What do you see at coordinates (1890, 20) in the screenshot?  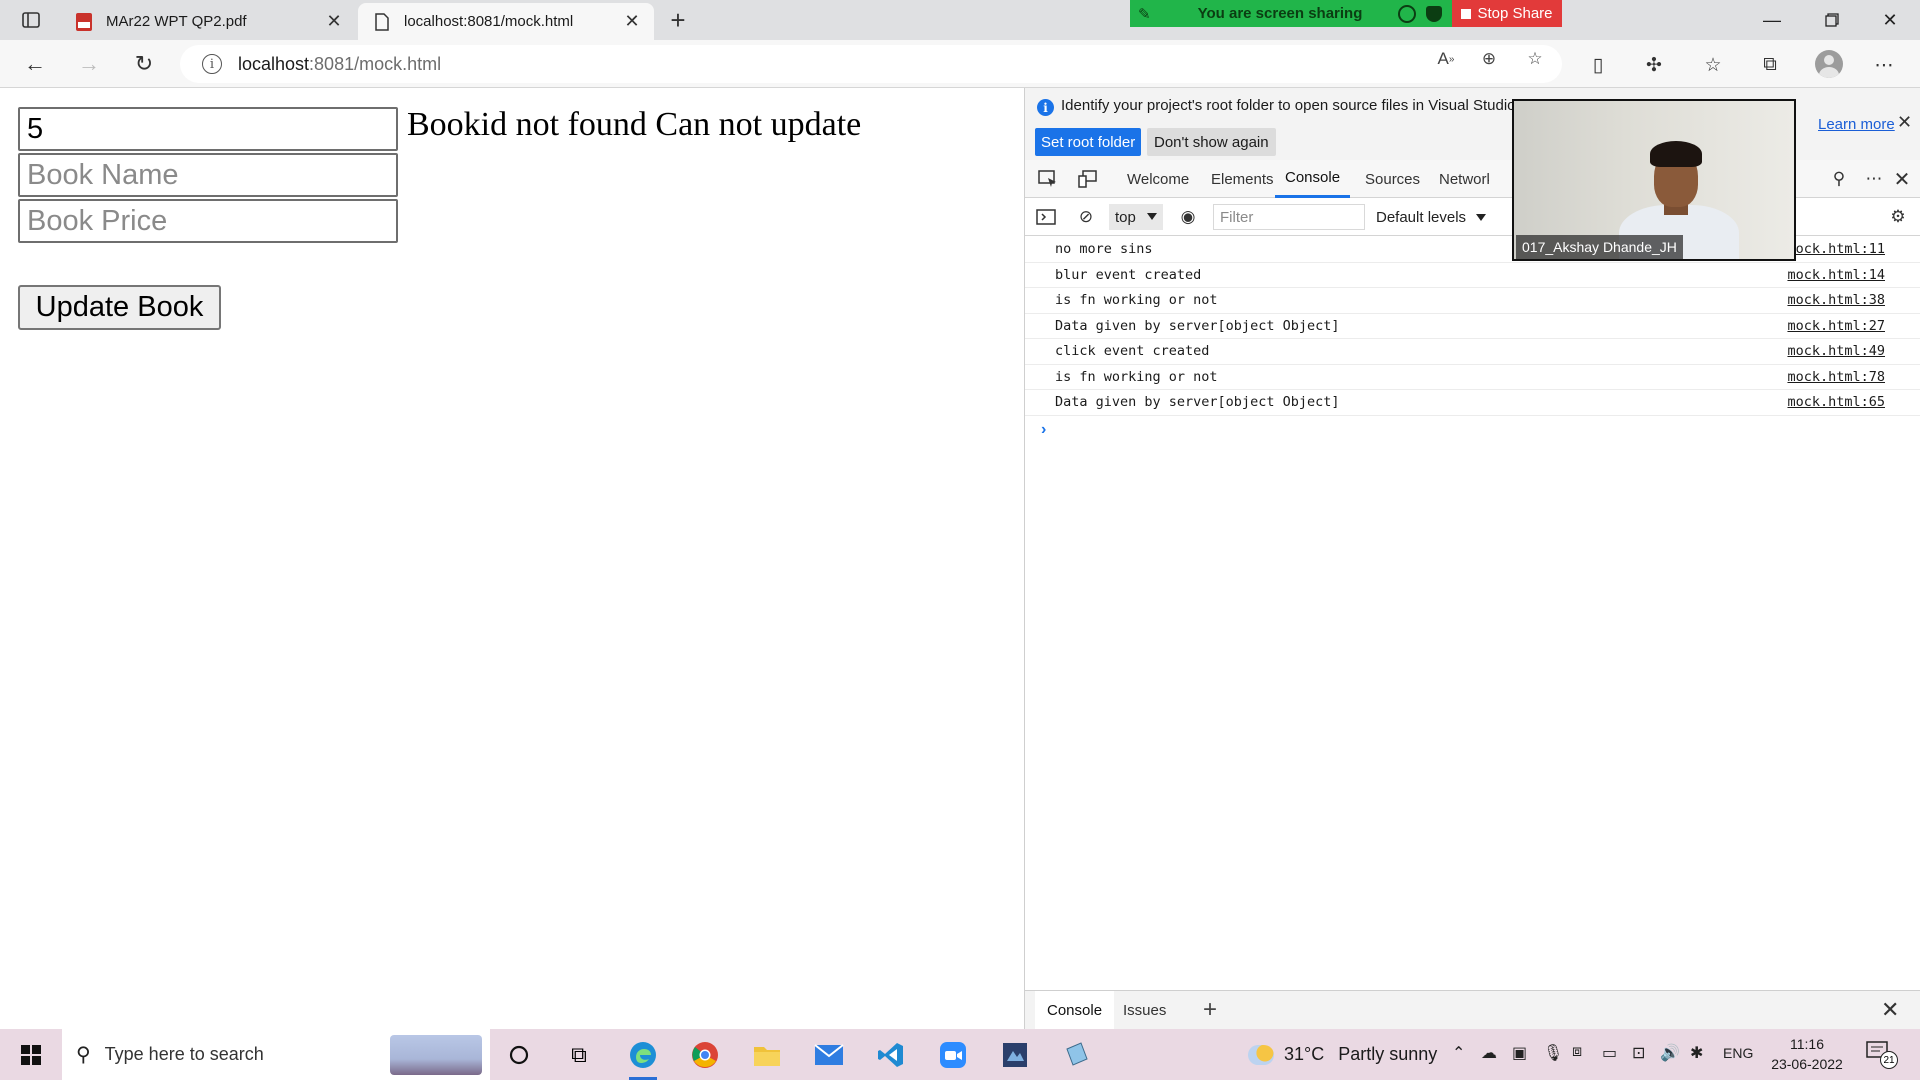 I see `close-window-button: ✕` at bounding box center [1890, 20].